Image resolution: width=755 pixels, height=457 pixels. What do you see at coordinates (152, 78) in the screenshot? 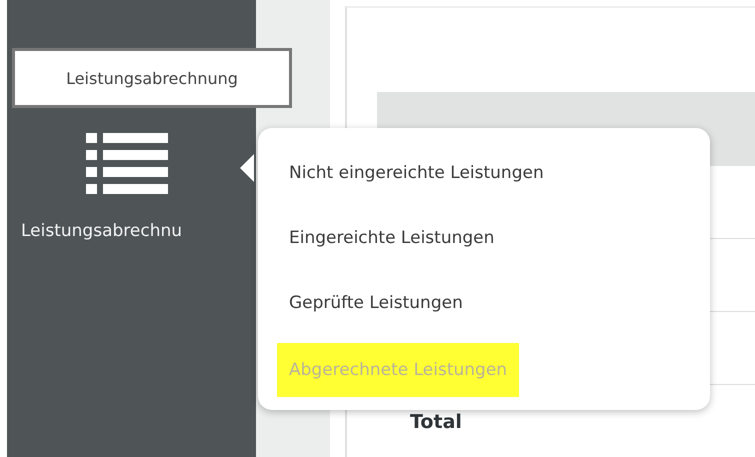
I see `tooltip: Leistungsabrechnung` at bounding box center [152, 78].